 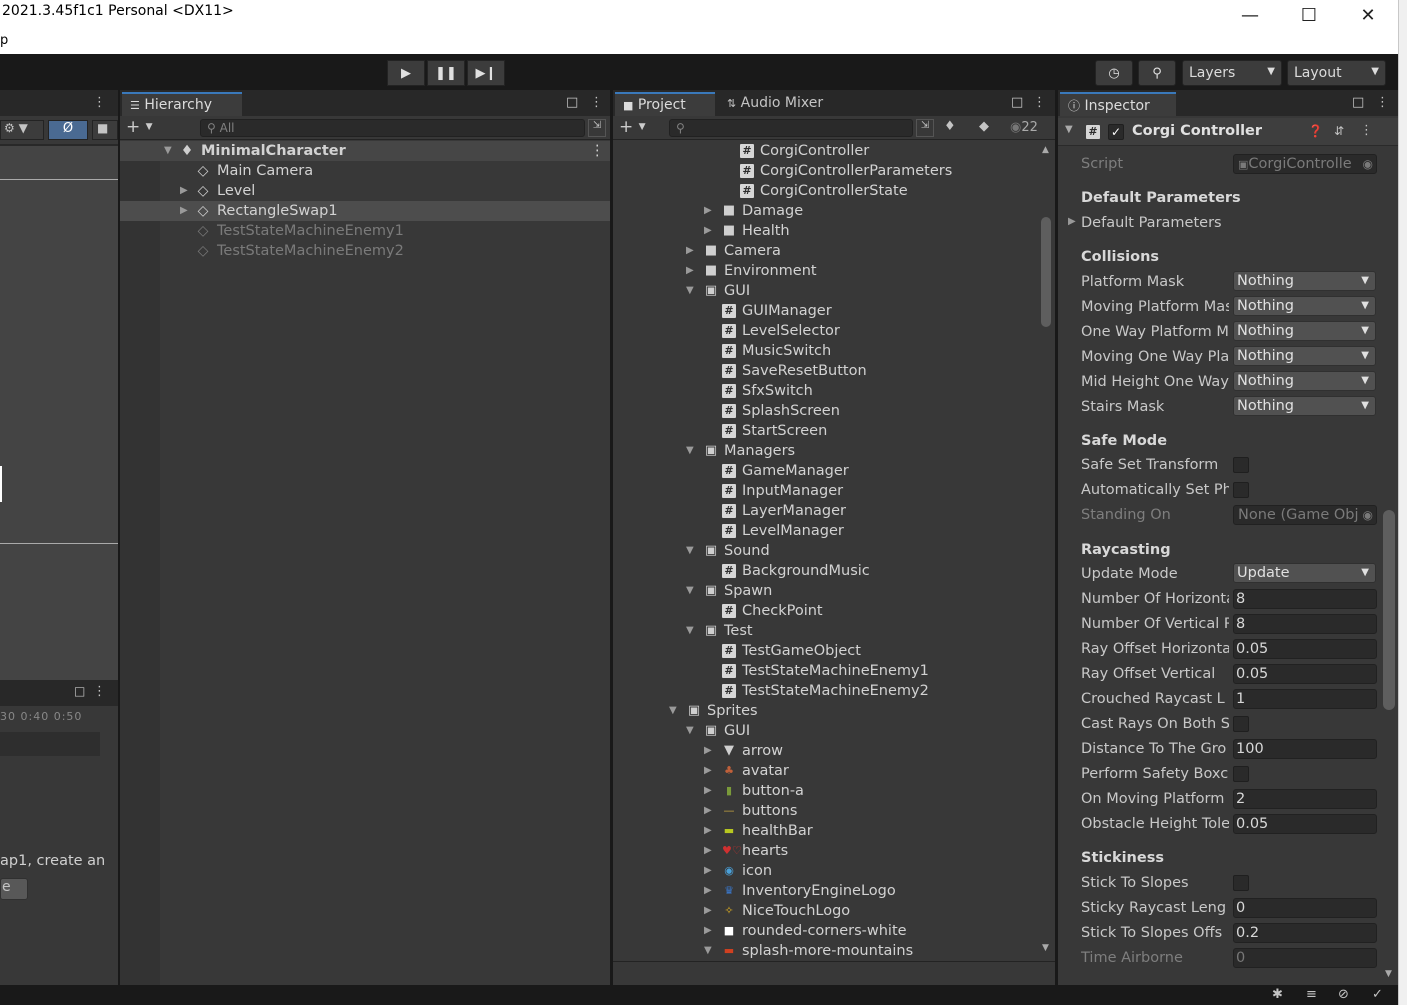 I want to click on auto-set-physics-checkbox, so click(x=1241, y=490).